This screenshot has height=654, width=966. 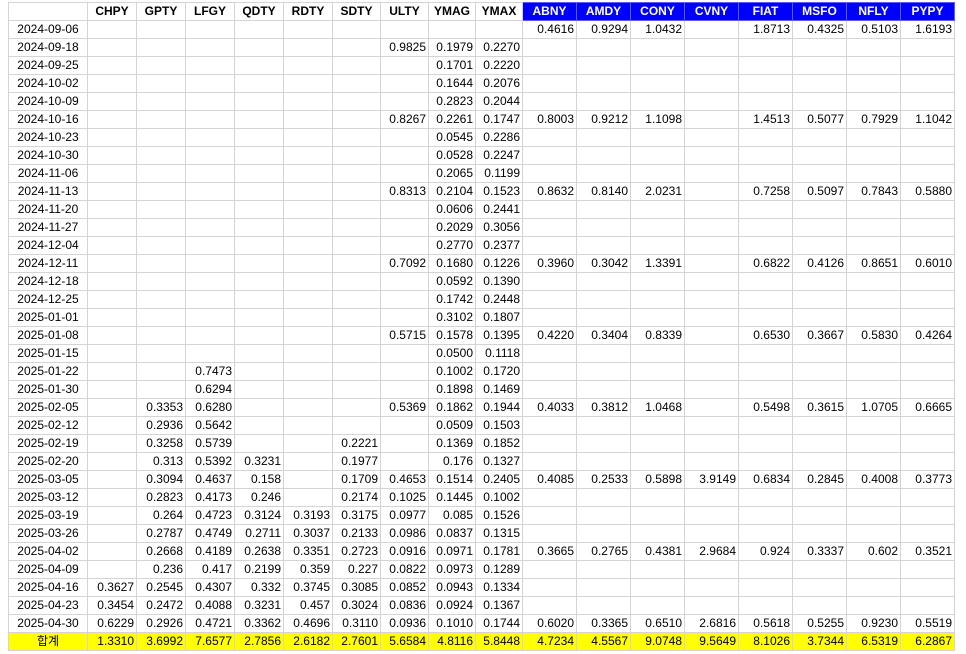 I want to click on date-cell: 2024-10-02, so click(x=48, y=83).